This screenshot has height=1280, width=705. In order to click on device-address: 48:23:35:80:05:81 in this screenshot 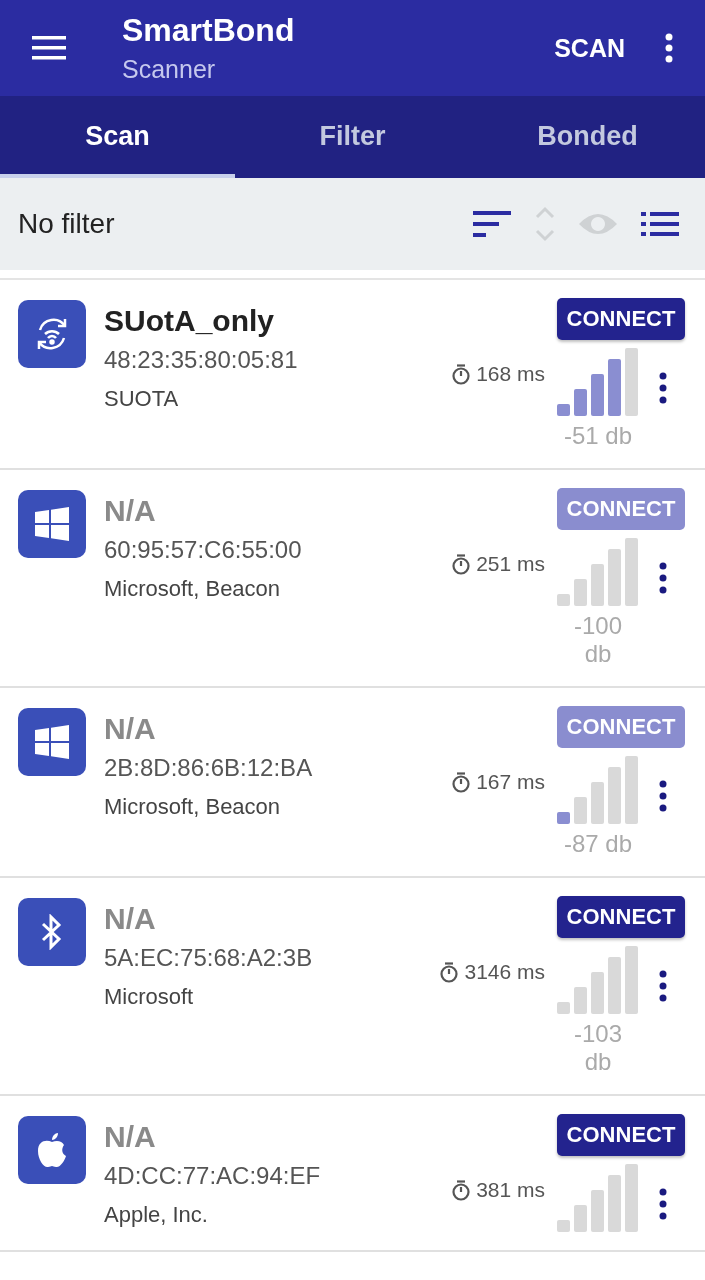, I will do `click(201, 360)`.